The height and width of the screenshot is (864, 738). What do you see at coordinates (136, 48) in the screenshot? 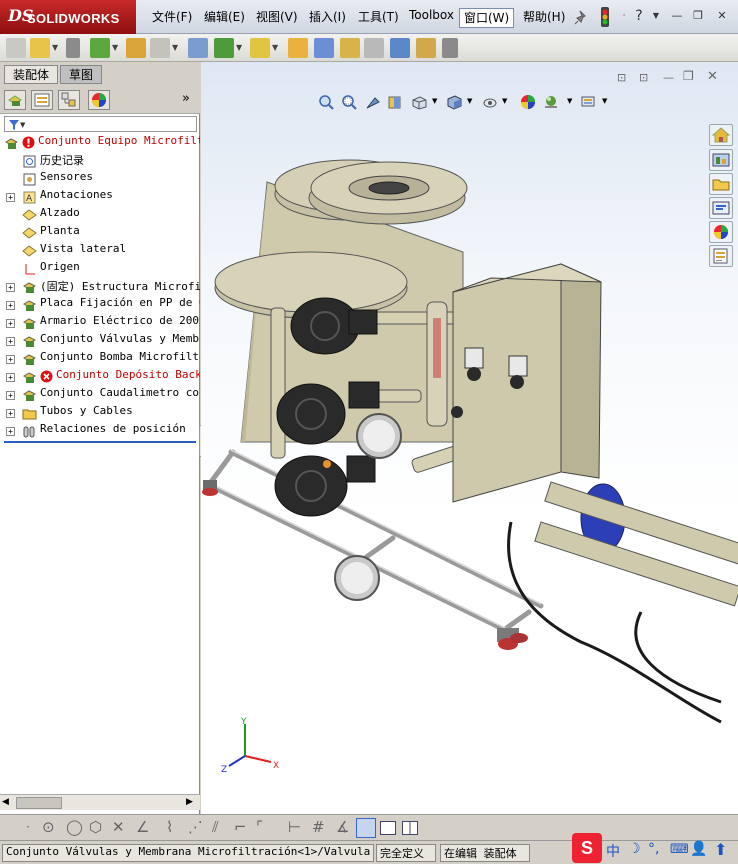
I see `linear-pattern-icon` at bounding box center [136, 48].